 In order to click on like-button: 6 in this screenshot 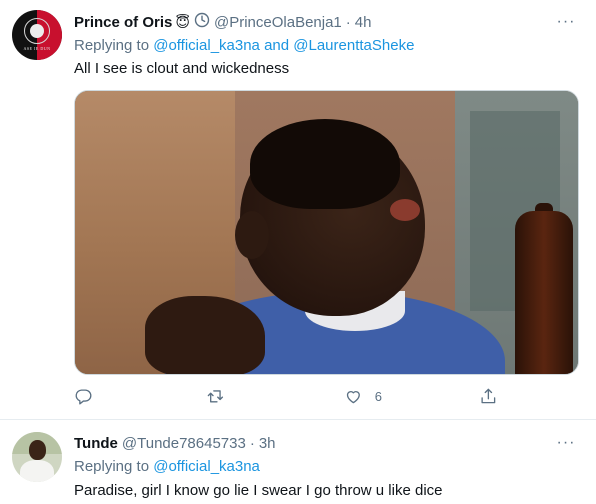, I will do `click(363, 396)`.